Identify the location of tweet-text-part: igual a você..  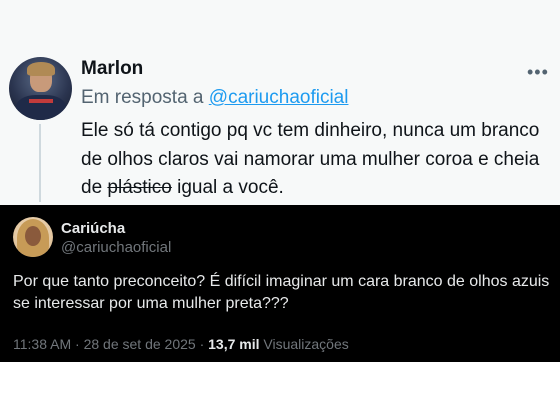
(227, 187).